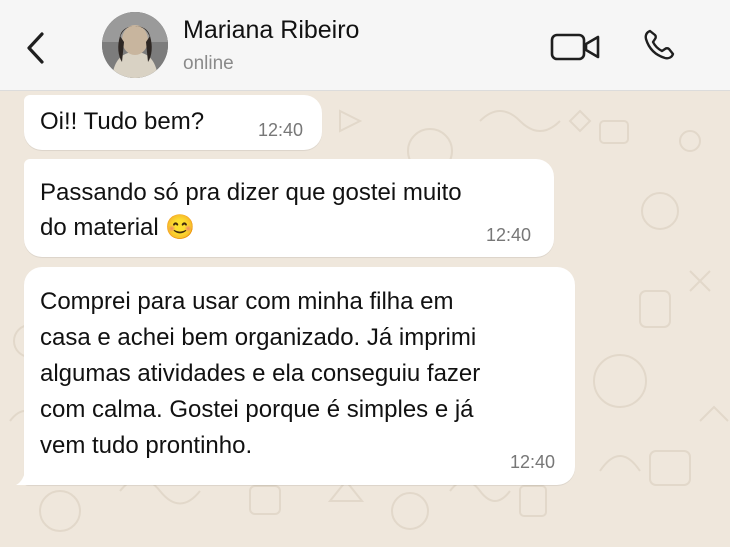  What do you see at coordinates (25, 476) in the screenshot?
I see `bubble-tail` at bounding box center [25, 476].